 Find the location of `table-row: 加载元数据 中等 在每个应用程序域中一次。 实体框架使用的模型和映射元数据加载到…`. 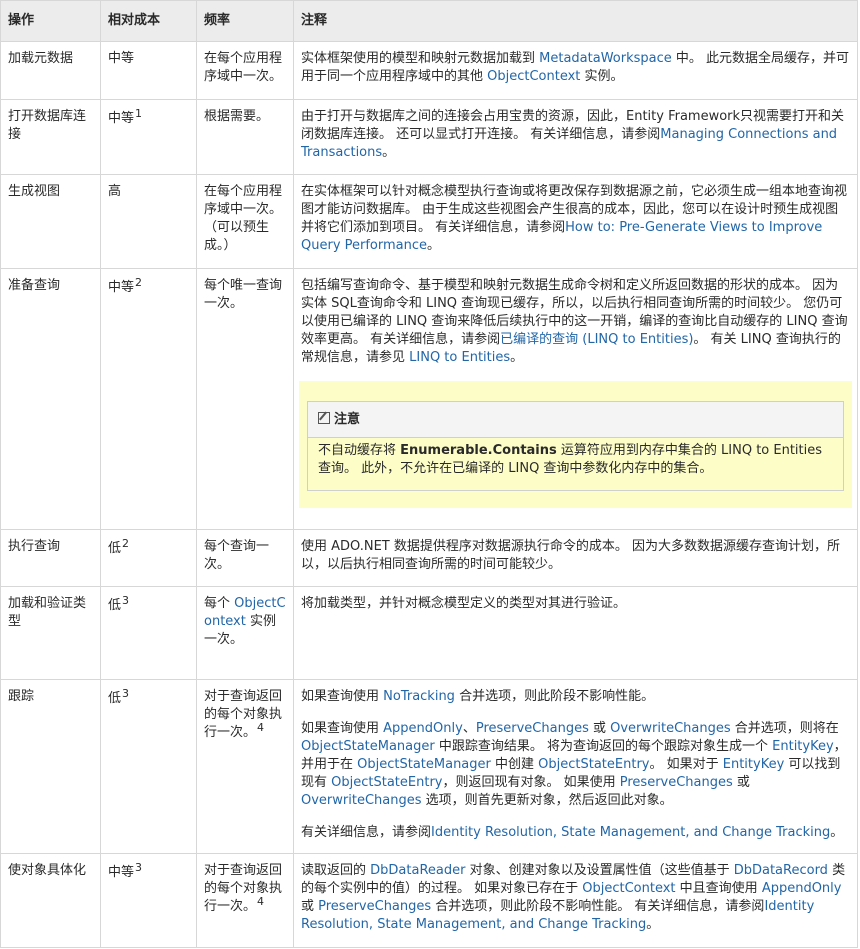

table-row: 加载元数据 中等 在每个应用程序域中一次。 实体框架使用的模型和映射元数据加载到… is located at coordinates (429, 70).